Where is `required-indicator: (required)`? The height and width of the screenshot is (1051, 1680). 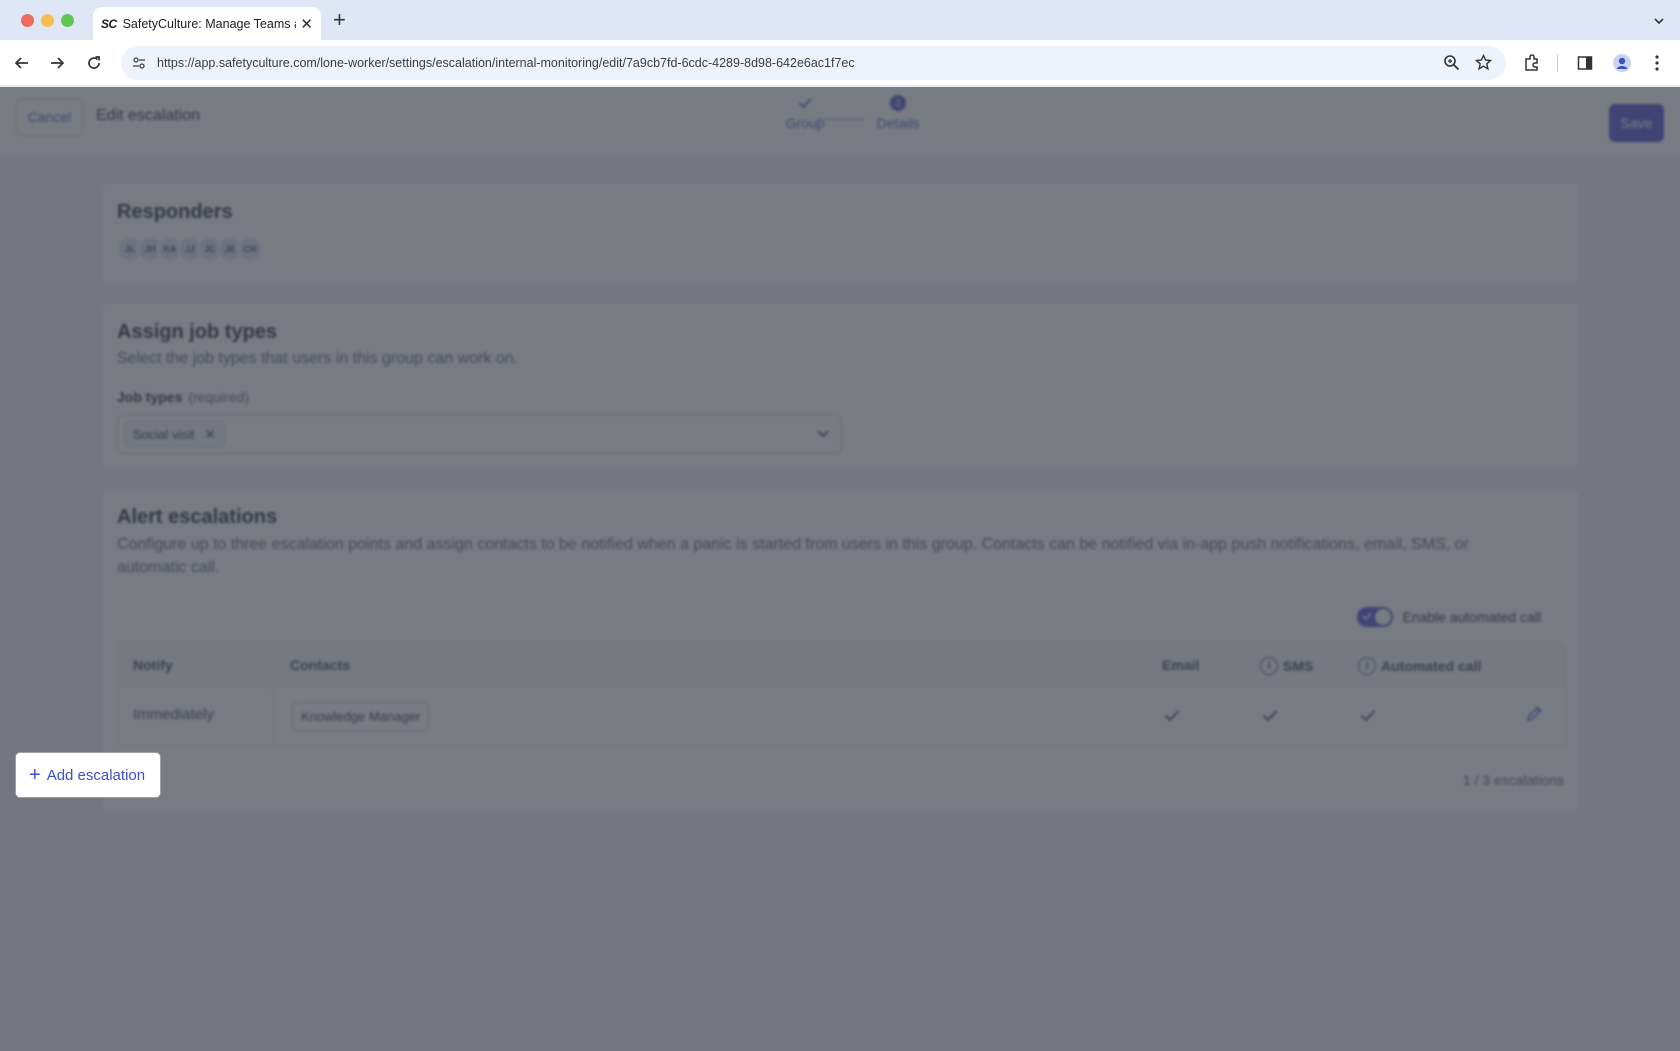 required-indicator: (required) is located at coordinates (219, 397).